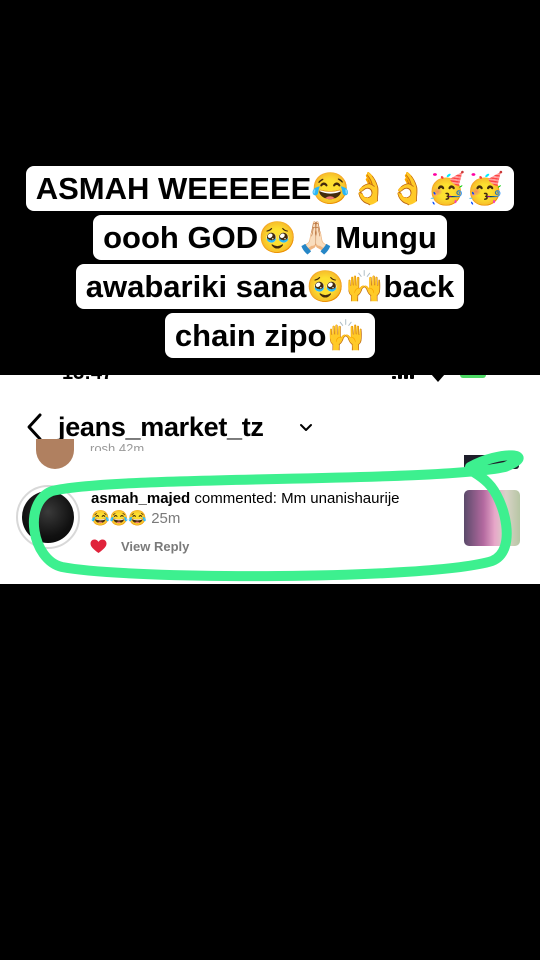 The height and width of the screenshot is (960, 540). What do you see at coordinates (164, 518) in the screenshot?
I see `comment-timestamp: 25m` at bounding box center [164, 518].